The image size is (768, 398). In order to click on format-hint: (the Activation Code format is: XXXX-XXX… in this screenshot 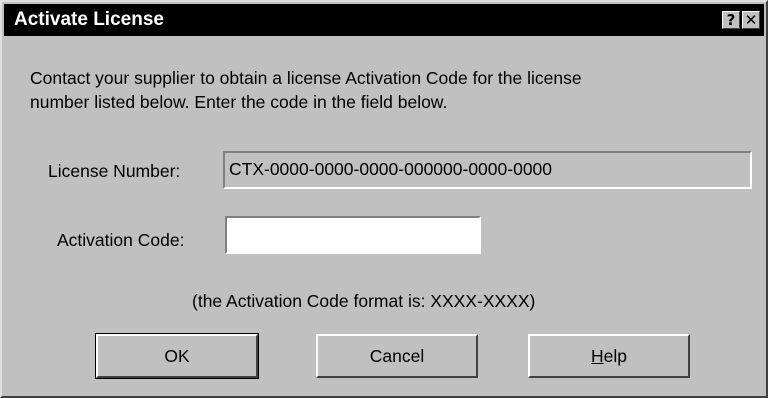, I will do `click(364, 301)`.